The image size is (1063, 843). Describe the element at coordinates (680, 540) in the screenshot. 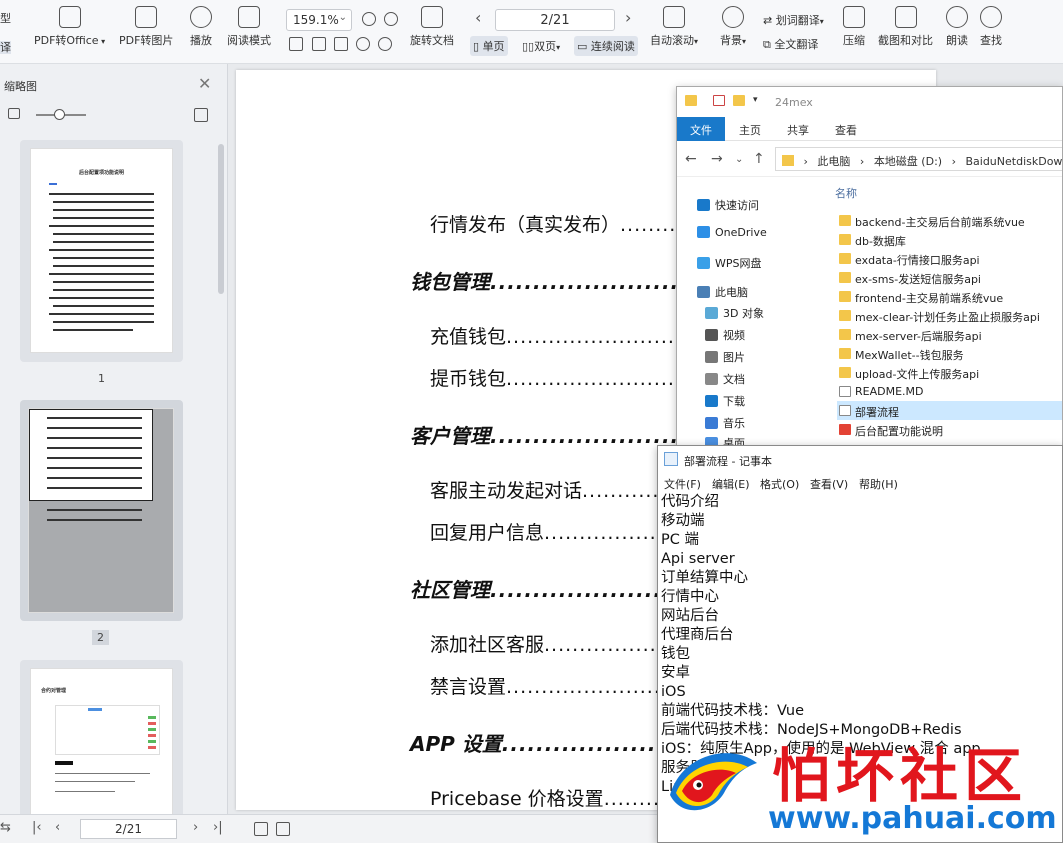

I see `notepad-line: PC 端` at that location.